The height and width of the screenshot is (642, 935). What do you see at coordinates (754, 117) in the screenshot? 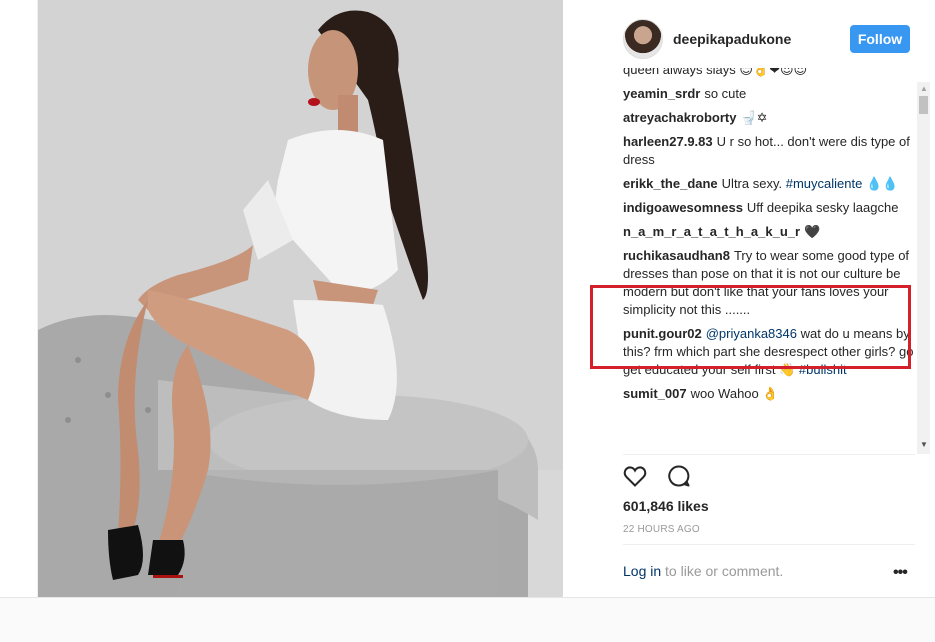
I see `comment-text: 🚽✡` at bounding box center [754, 117].